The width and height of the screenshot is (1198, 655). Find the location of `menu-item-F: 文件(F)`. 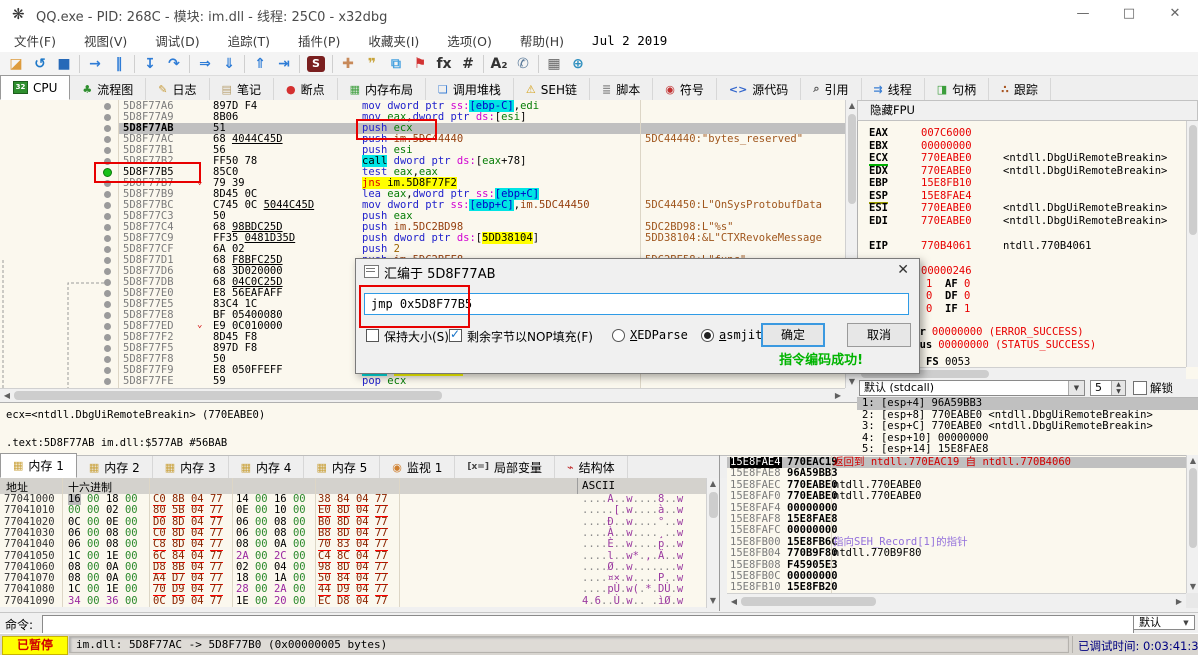

menu-item-F: 文件(F) is located at coordinates (35, 40).